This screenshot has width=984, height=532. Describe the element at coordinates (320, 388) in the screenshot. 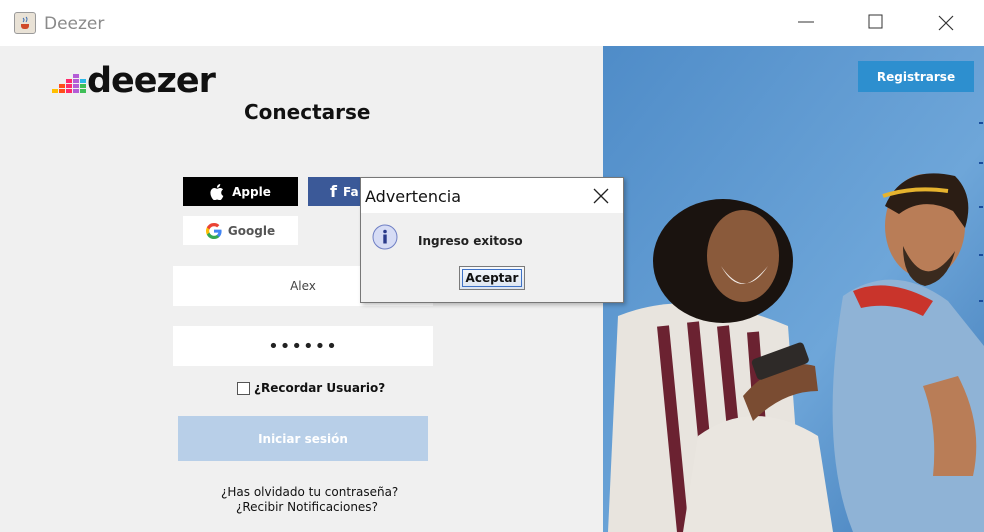

I see `remember-user-label: ¿Recordar Usuario?` at that location.